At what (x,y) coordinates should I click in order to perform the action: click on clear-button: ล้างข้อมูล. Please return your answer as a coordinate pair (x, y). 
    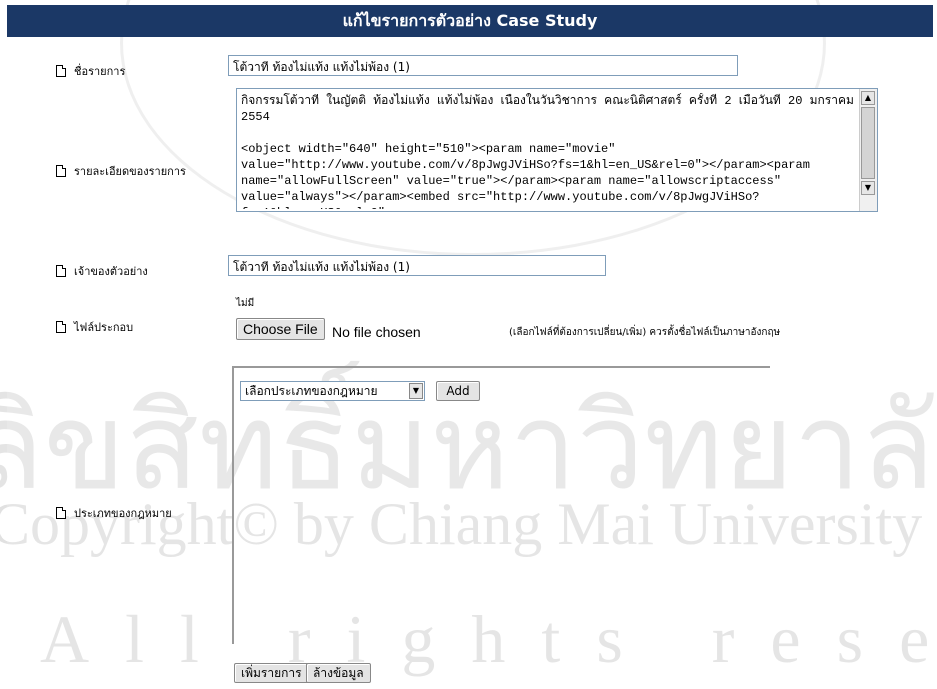
    Looking at the image, I should click on (338, 673).